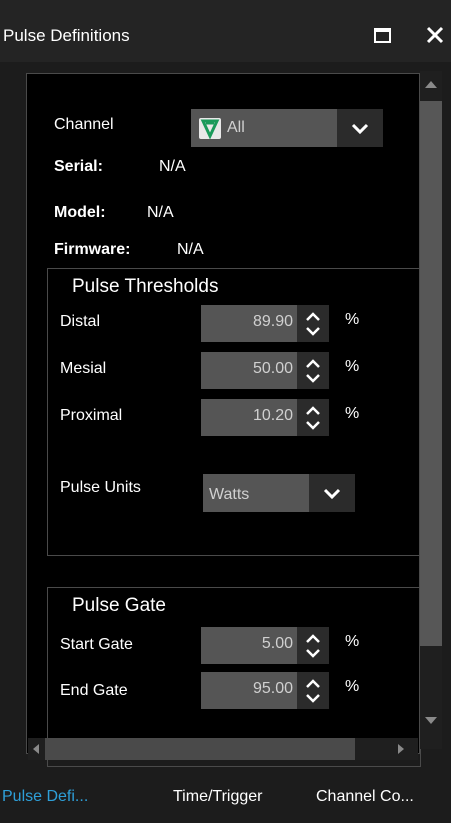  I want to click on serial-label: Serial:, so click(78, 166).